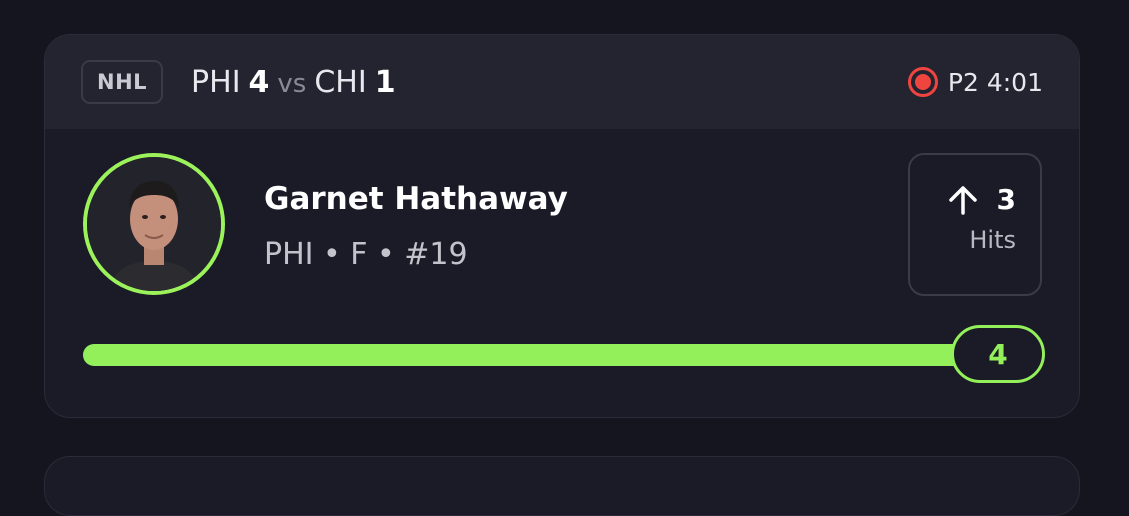  I want to click on league-badge: NHL, so click(122, 82).